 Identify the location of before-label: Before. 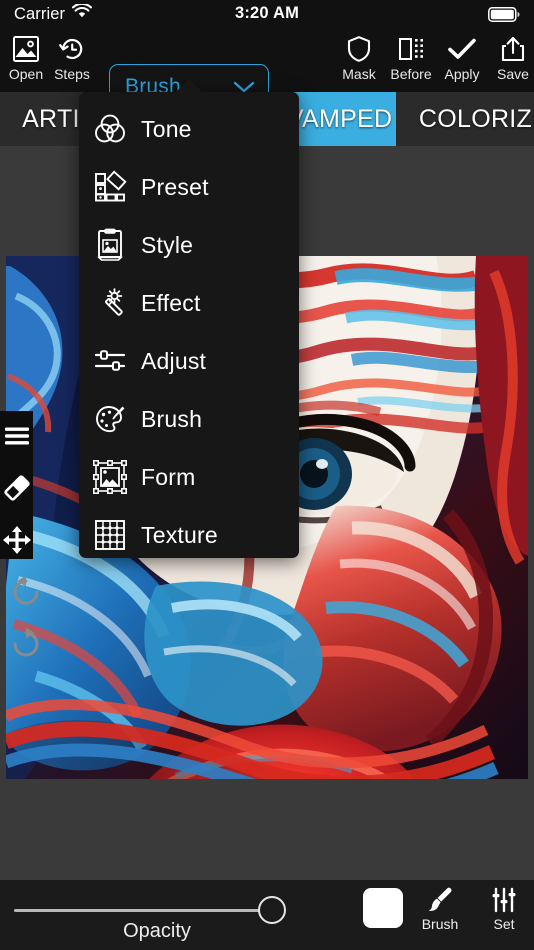
(411, 74).